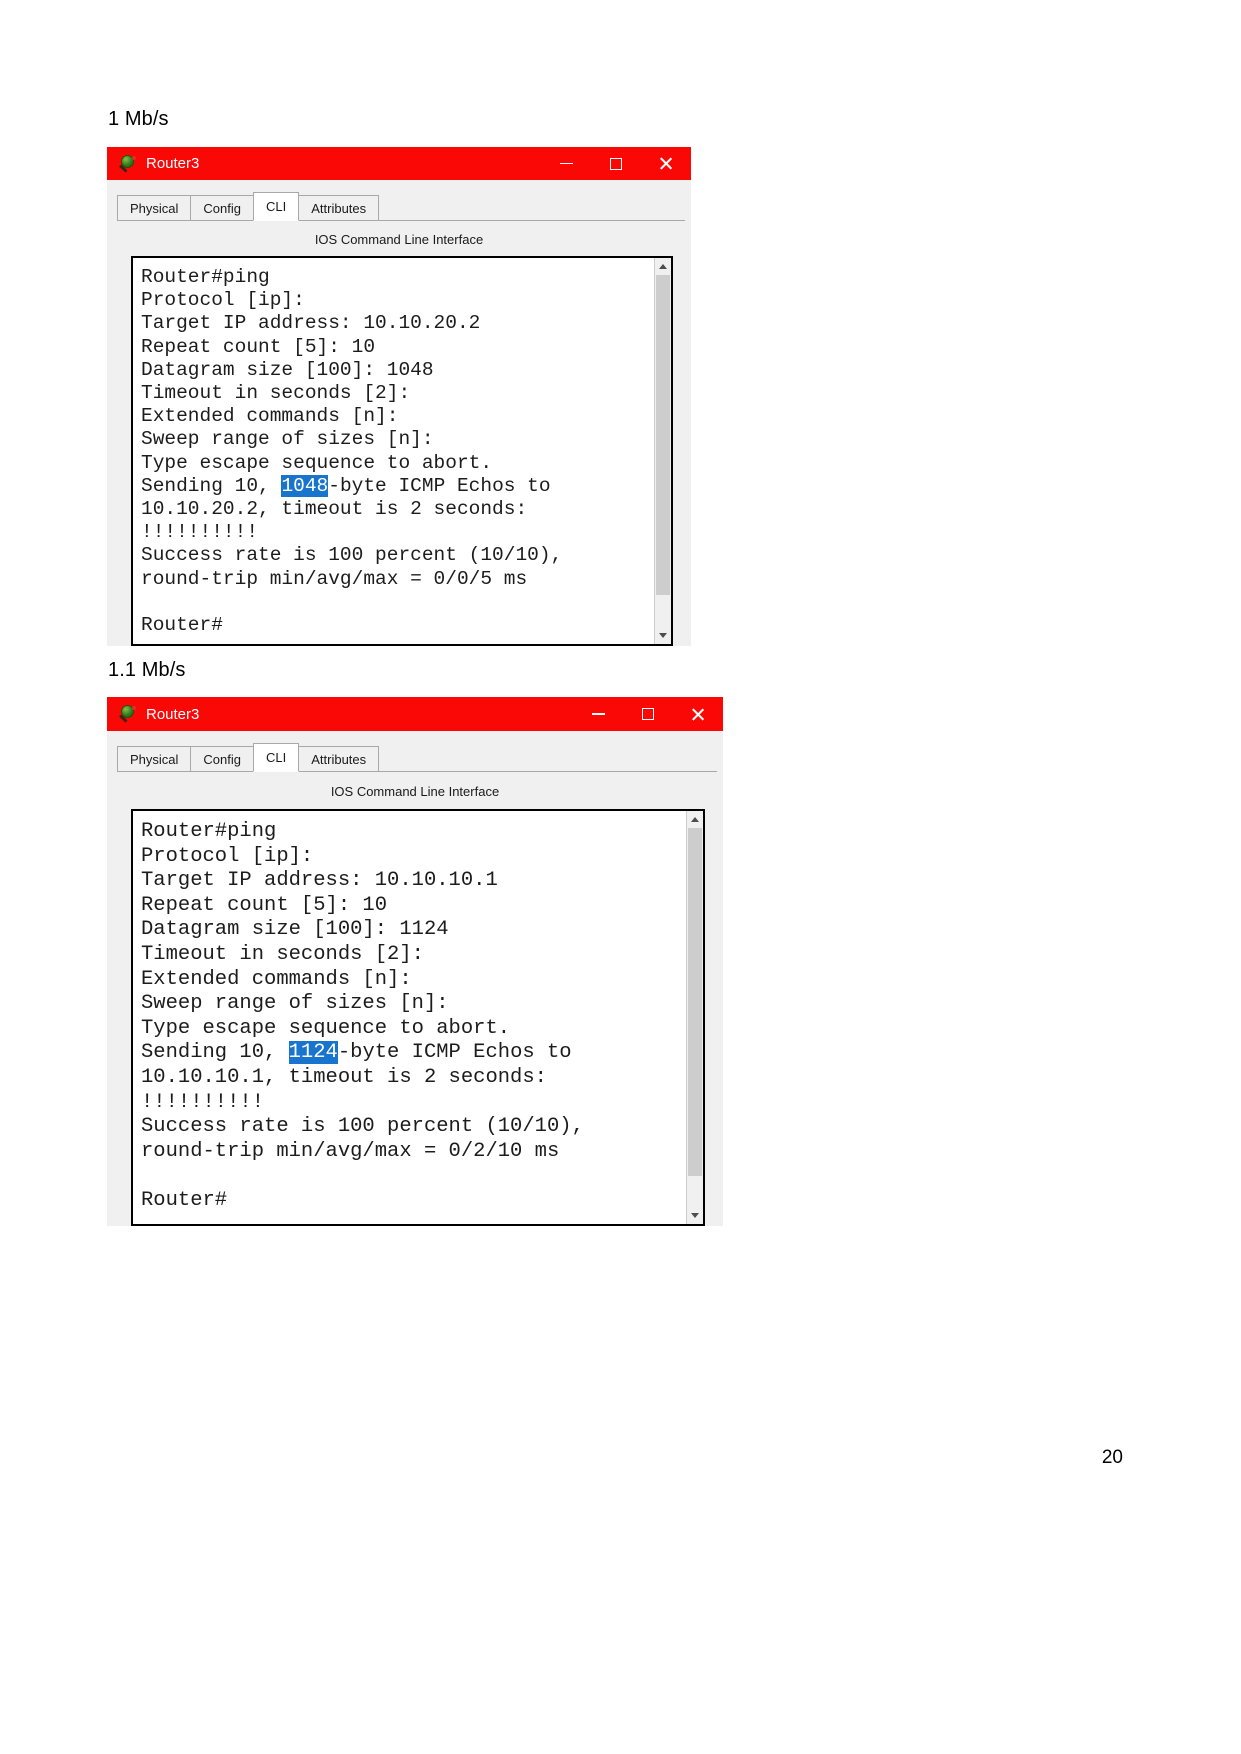  I want to click on terminal-highlighted-value: 1124, so click(313, 1053).